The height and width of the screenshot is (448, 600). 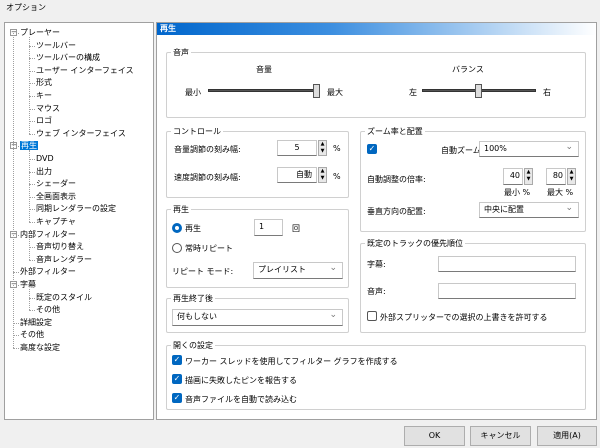 I want to click on tree-item: 全画面表示, so click(x=56, y=196).